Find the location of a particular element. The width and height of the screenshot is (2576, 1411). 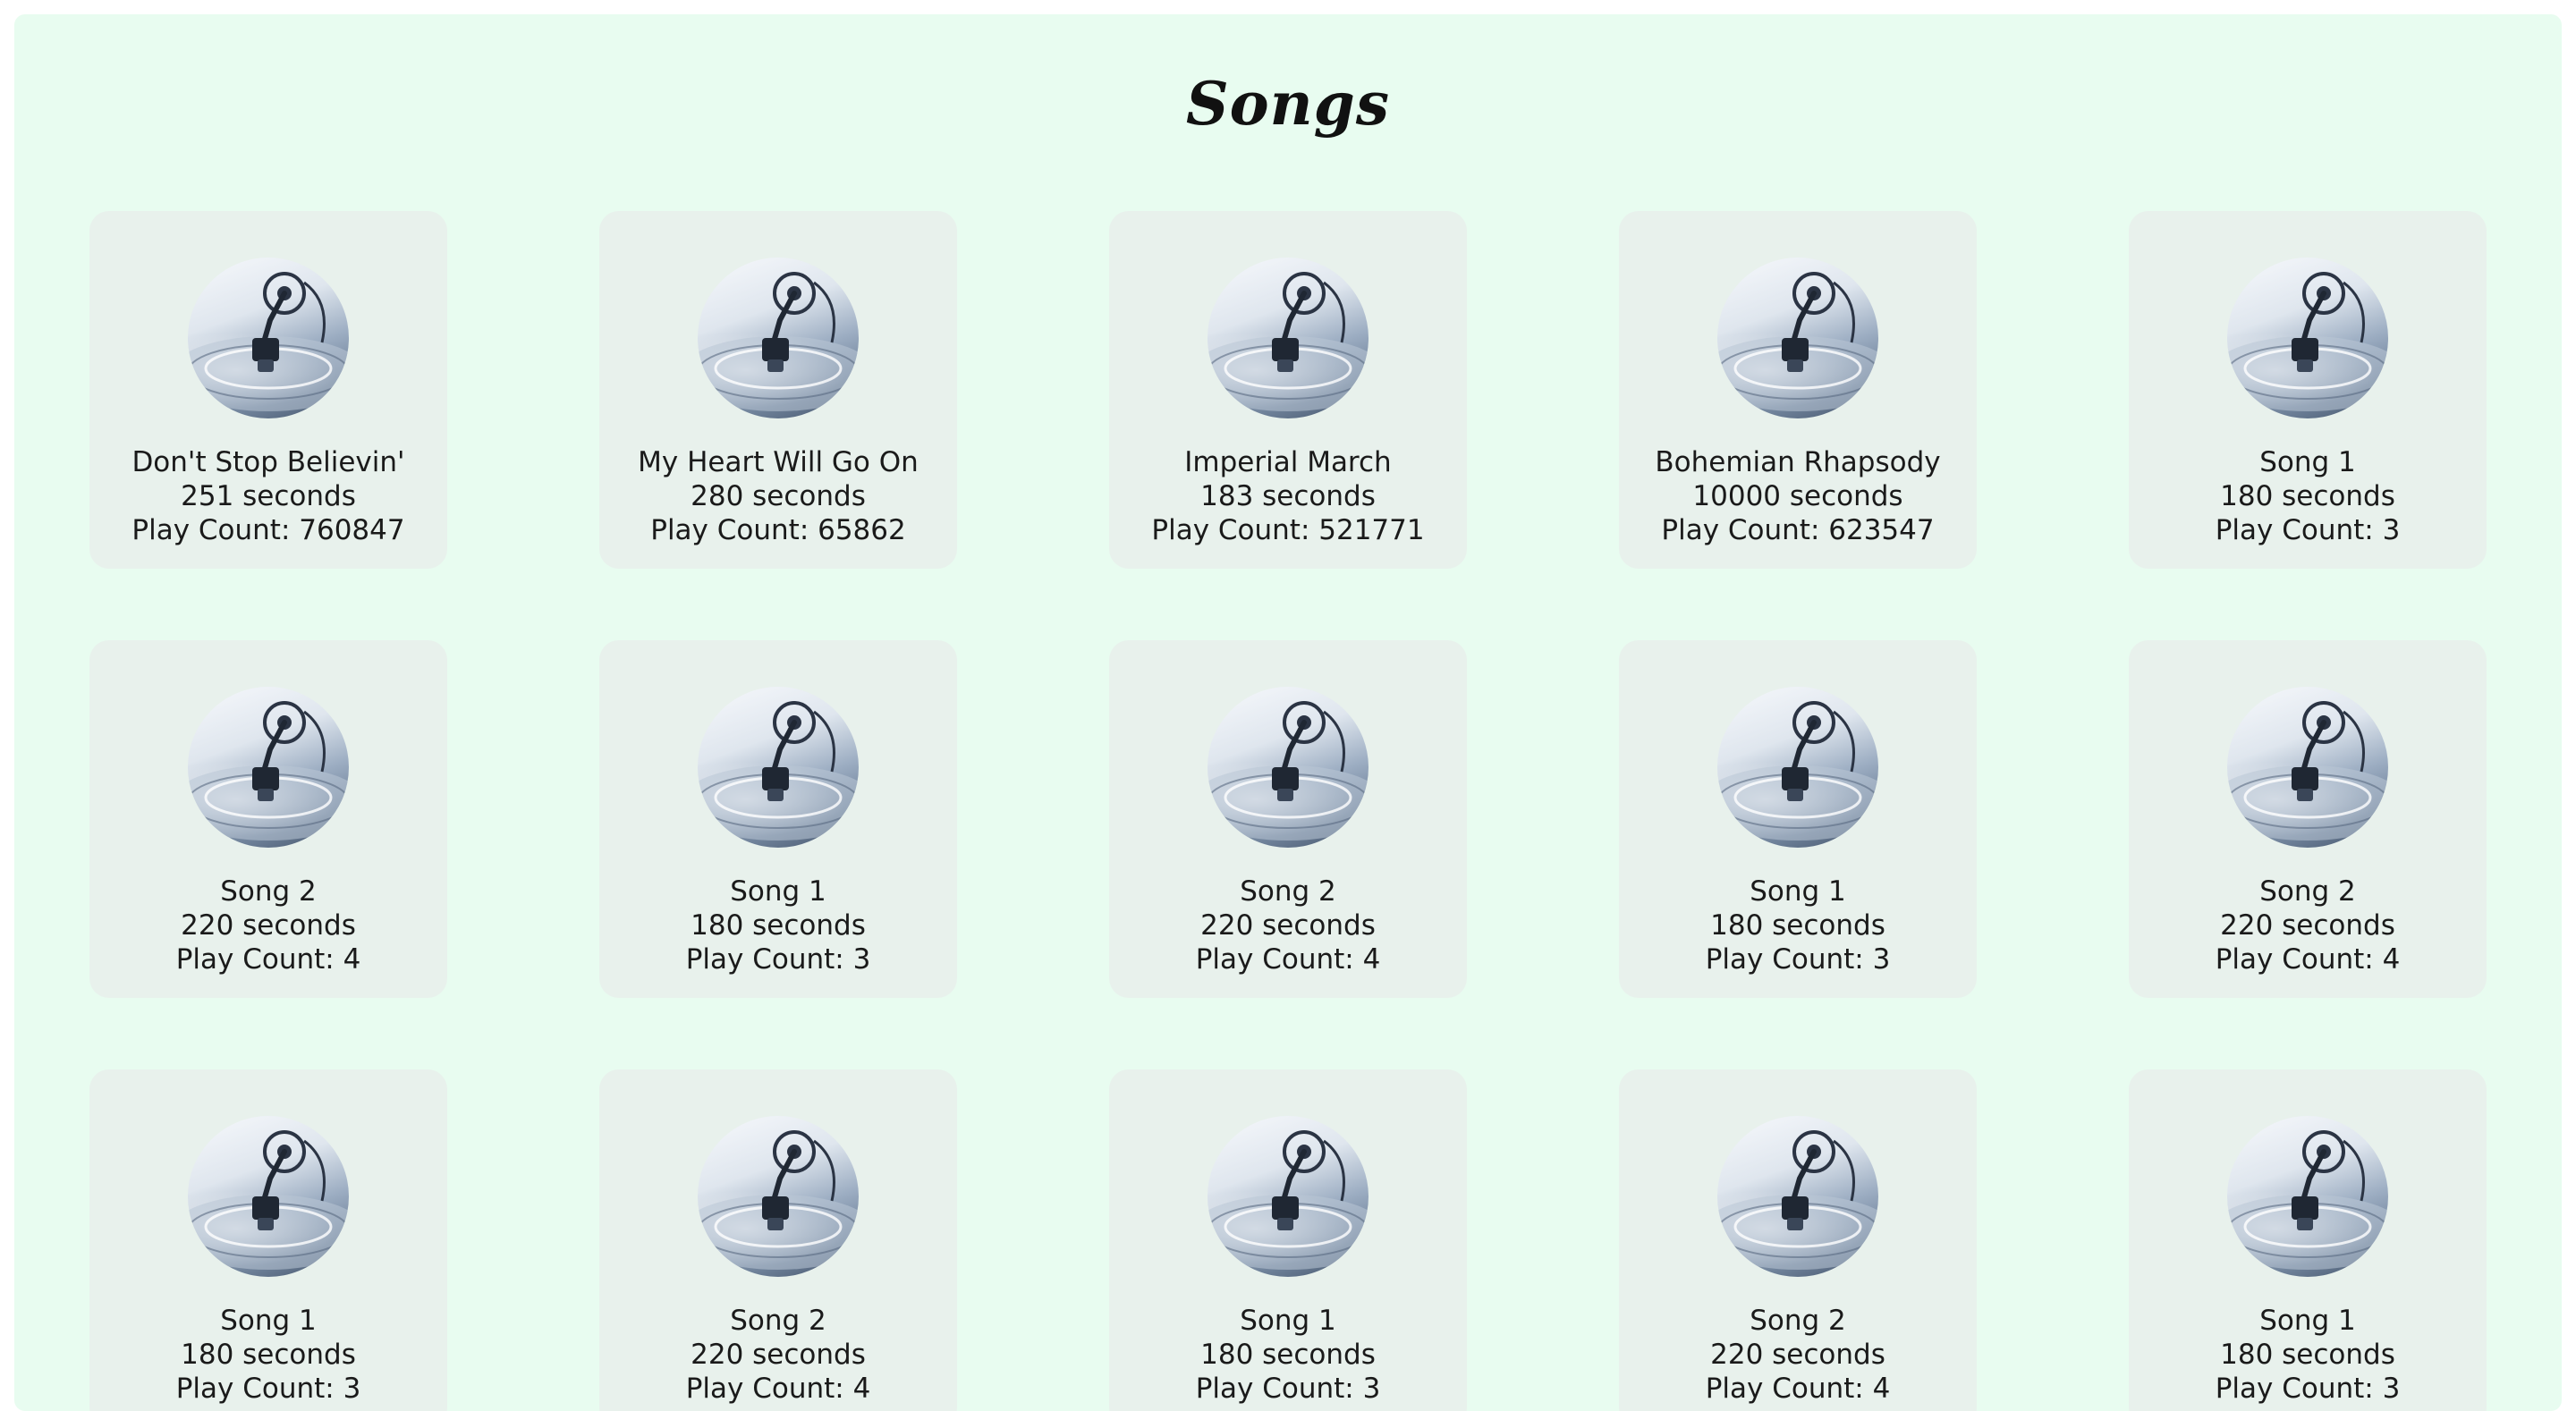

song-duration: 280 seconds is located at coordinates (778, 496).